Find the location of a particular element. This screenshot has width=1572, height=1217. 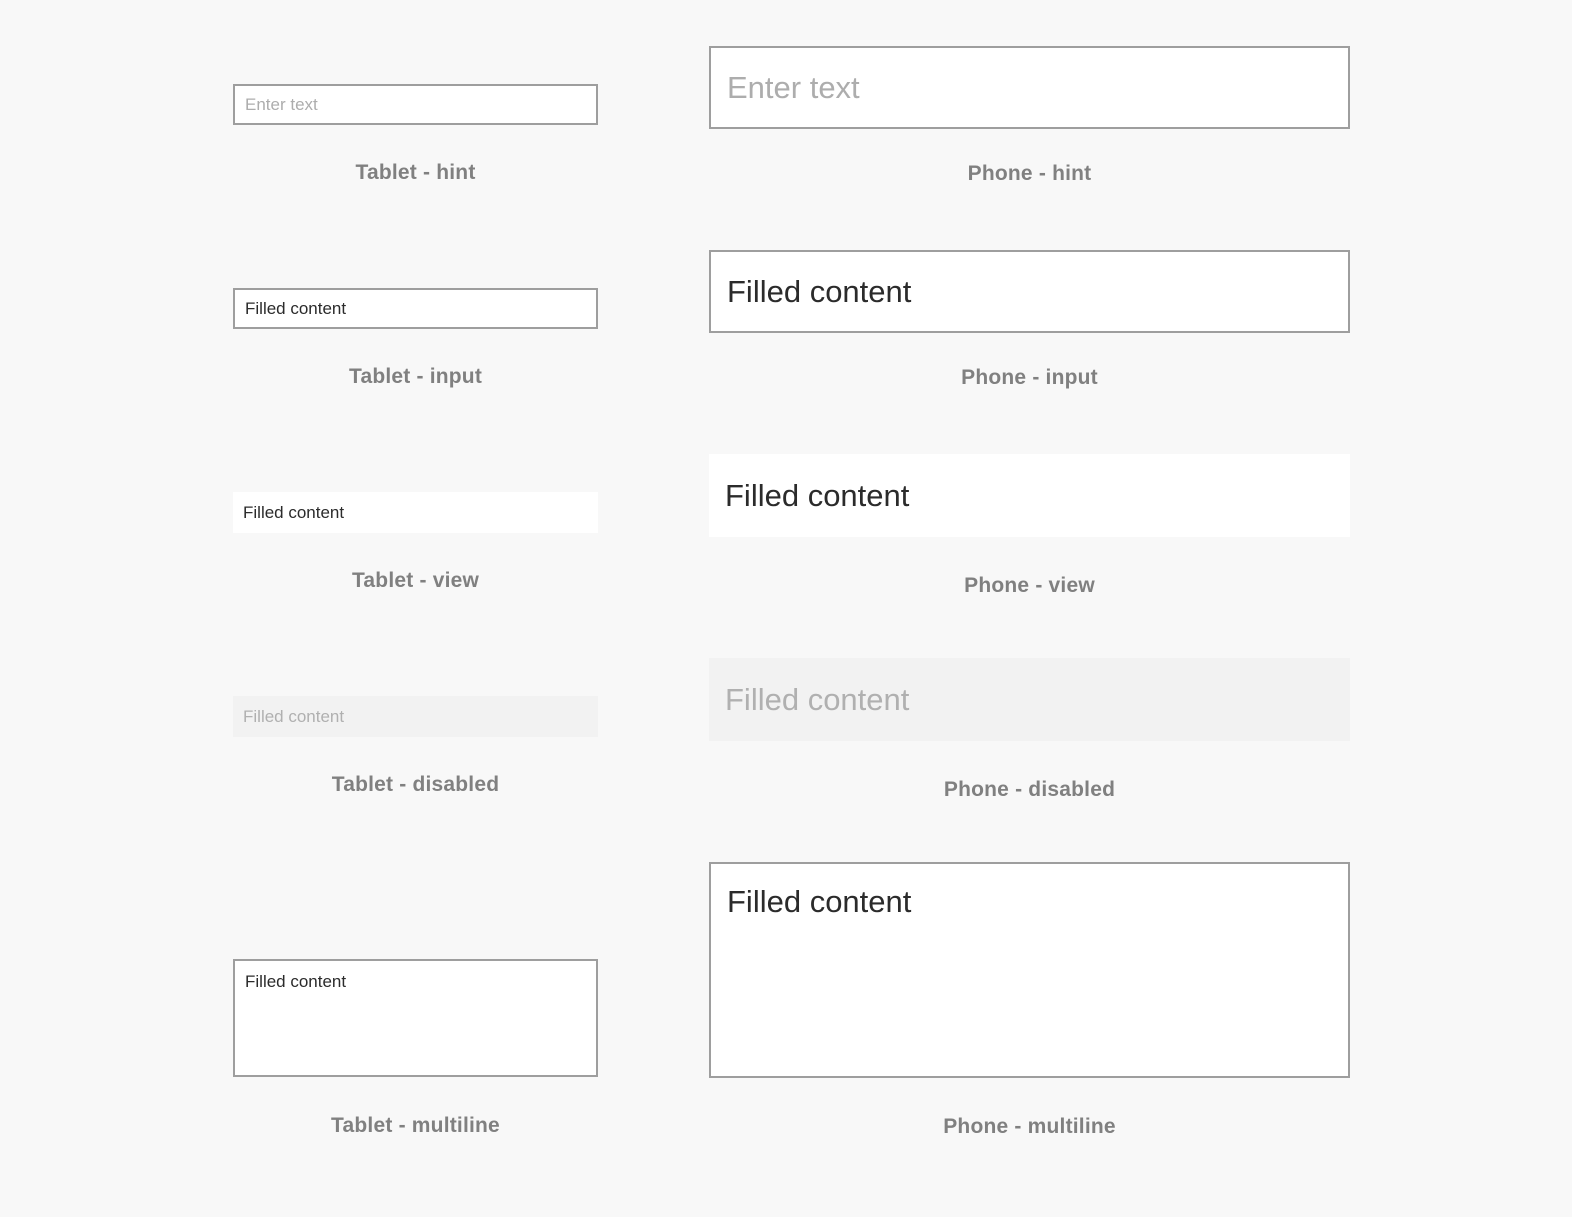

phone-textfield-hint: Enter text is located at coordinates (1029, 87).